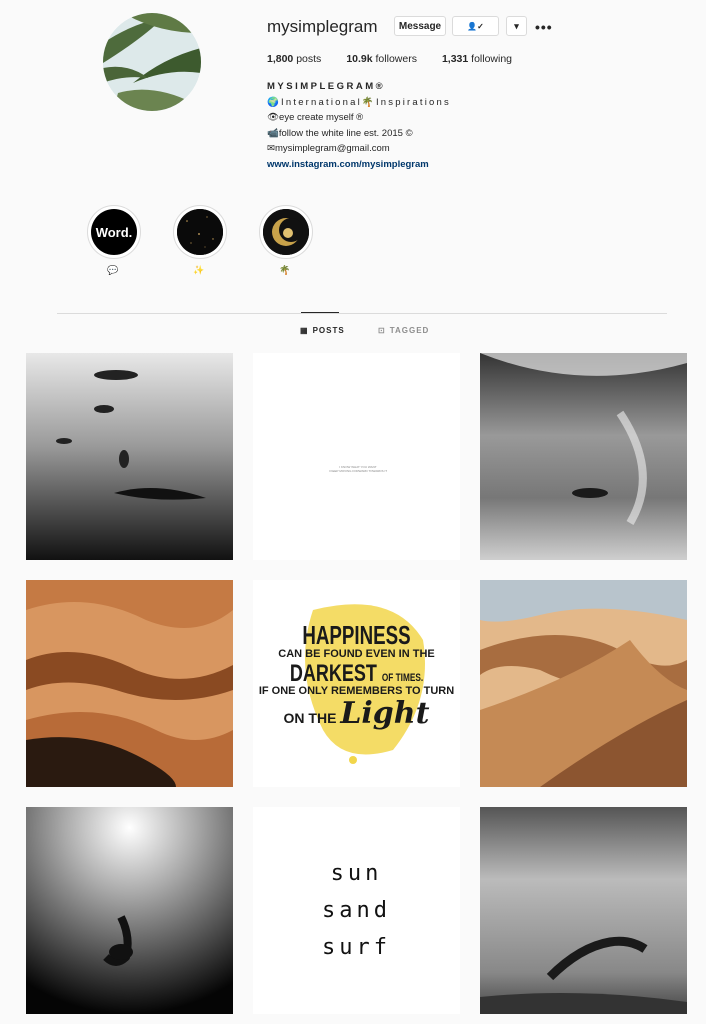  Describe the element at coordinates (362, 313) in the screenshot. I see `tabs-divider` at that location.